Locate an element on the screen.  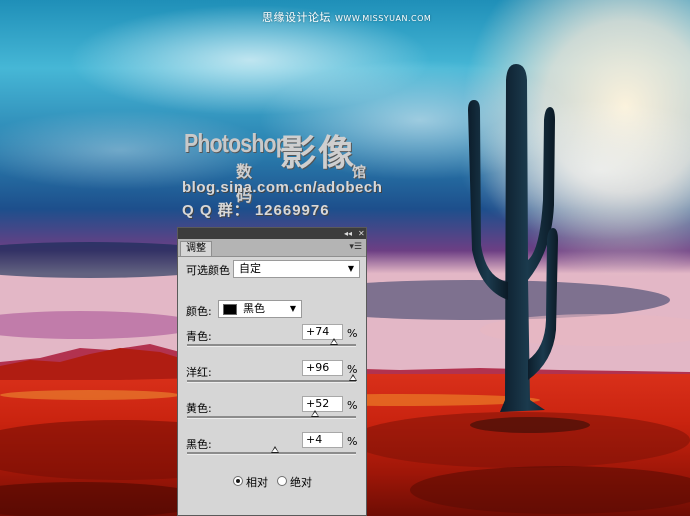
panel-titlebar: ◂◂ ✕ is located at coordinates (272, 233).